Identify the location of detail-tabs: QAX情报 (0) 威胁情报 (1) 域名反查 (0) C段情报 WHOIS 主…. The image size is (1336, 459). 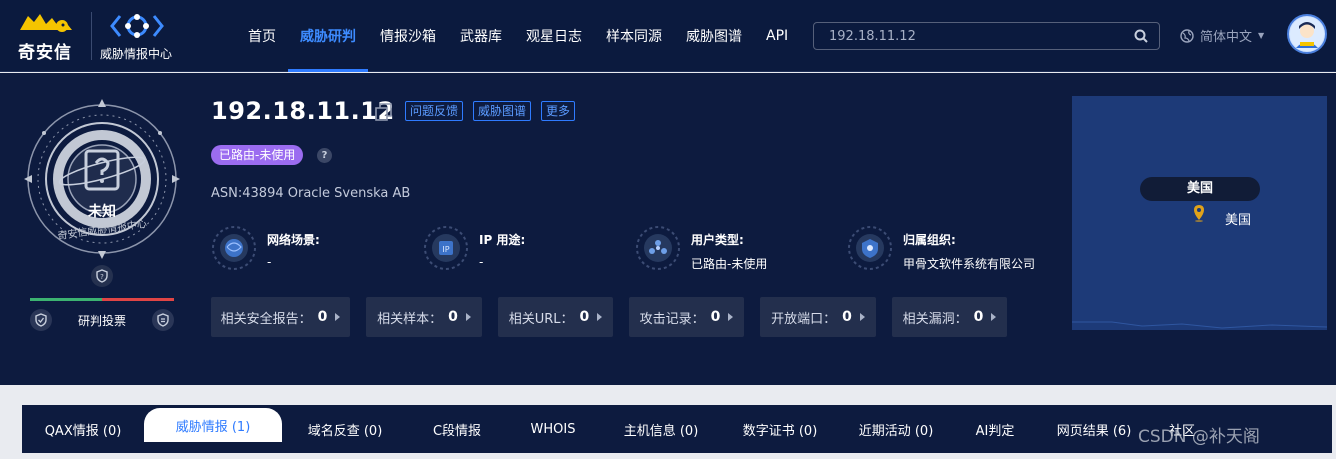
(677, 429).